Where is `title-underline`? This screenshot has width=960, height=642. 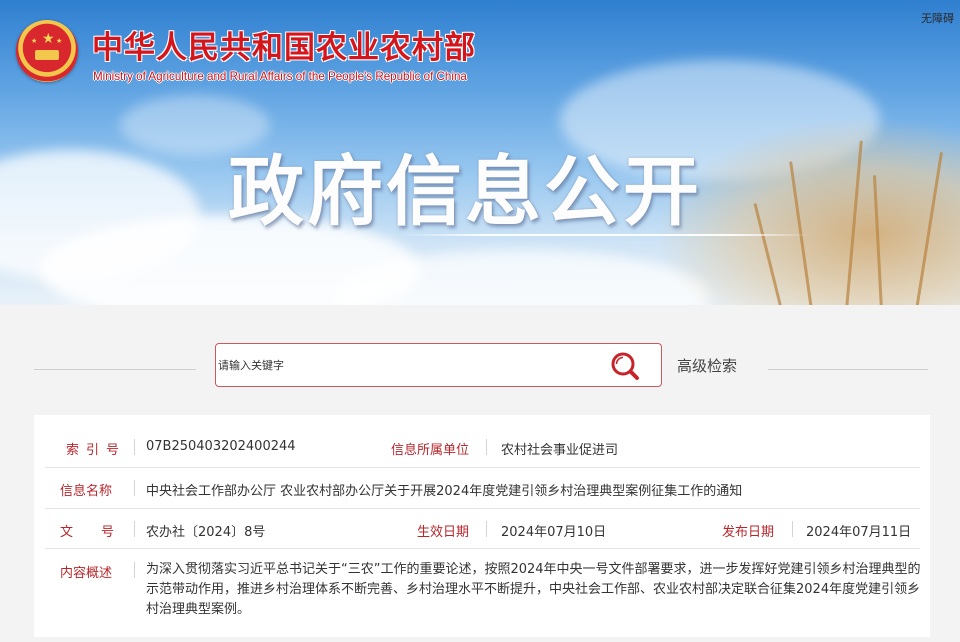
title-underline is located at coordinates (606, 235).